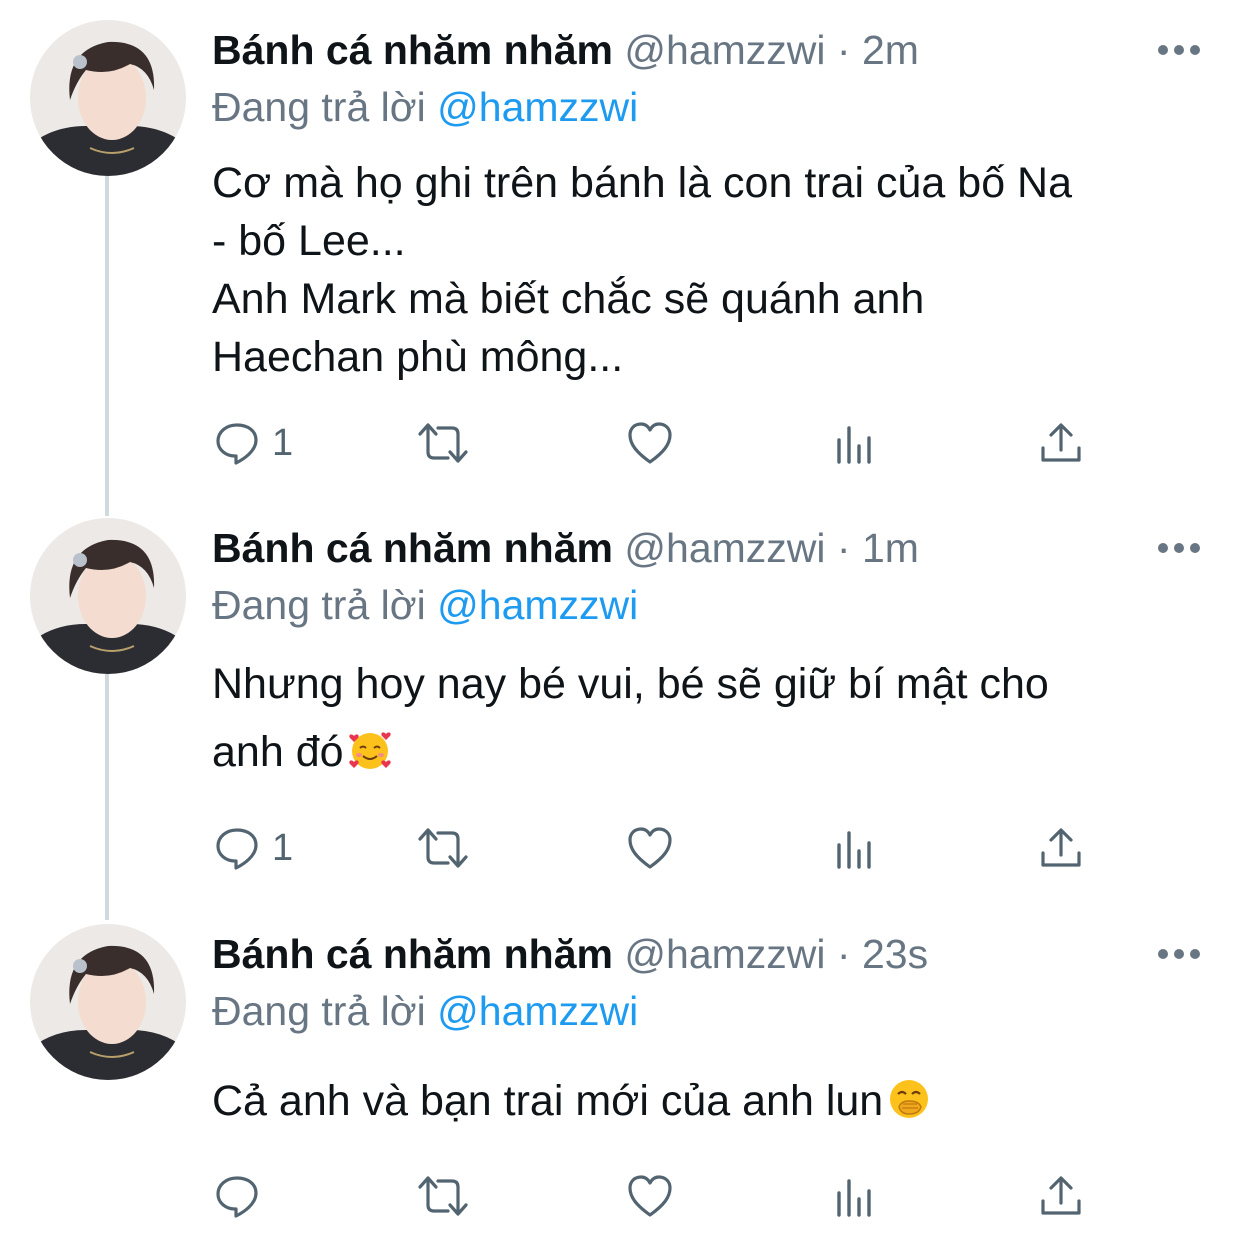 This screenshot has height=1236, width=1242. I want to click on tweet-header: Bánh cá nhăm nhăm @hamzzwi · 2m, so click(565, 50).